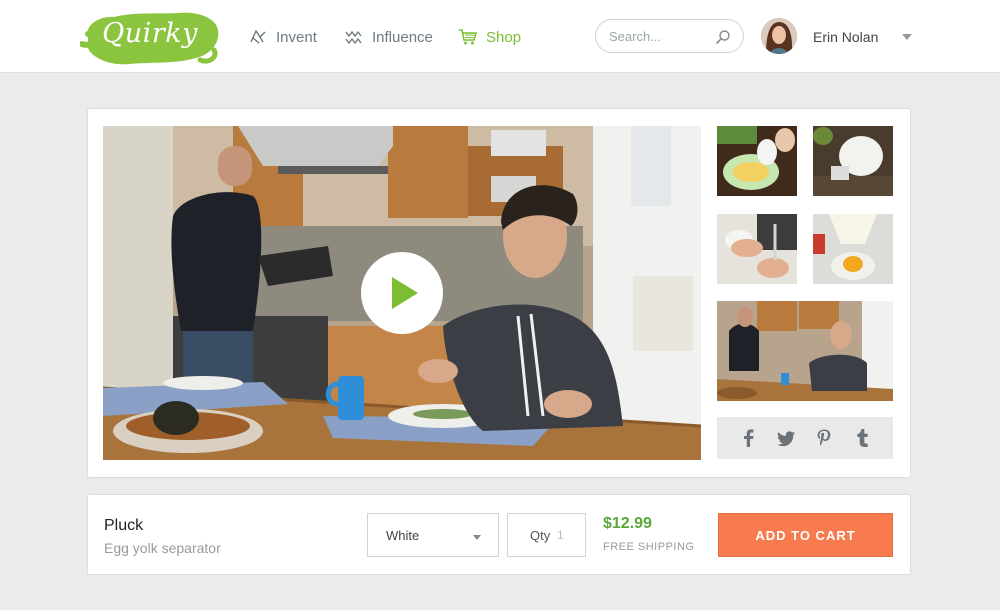 The width and height of the screenshot is (1000, 610). Describe the element at coordinates (649, 547) in the screenshot. I see `shipping-note: FREE SHIPPING` at that location.